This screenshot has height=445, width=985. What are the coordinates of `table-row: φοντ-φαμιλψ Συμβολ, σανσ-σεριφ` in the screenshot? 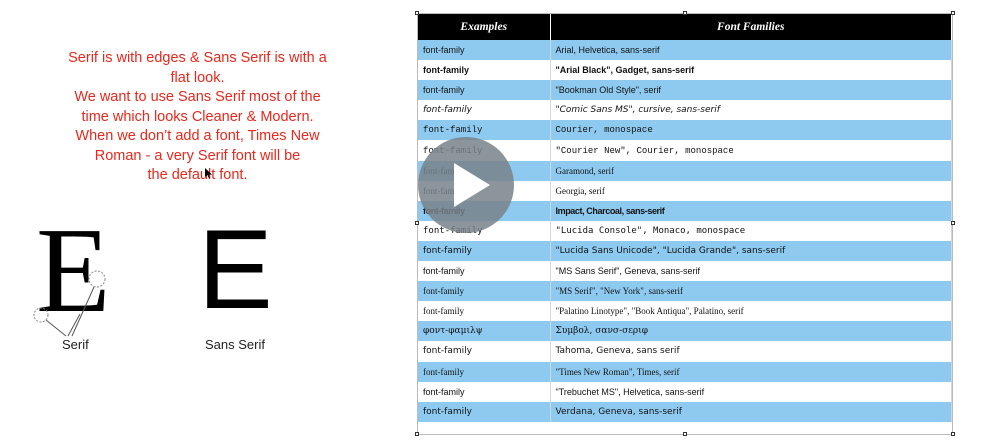 It's located at (685, 331).